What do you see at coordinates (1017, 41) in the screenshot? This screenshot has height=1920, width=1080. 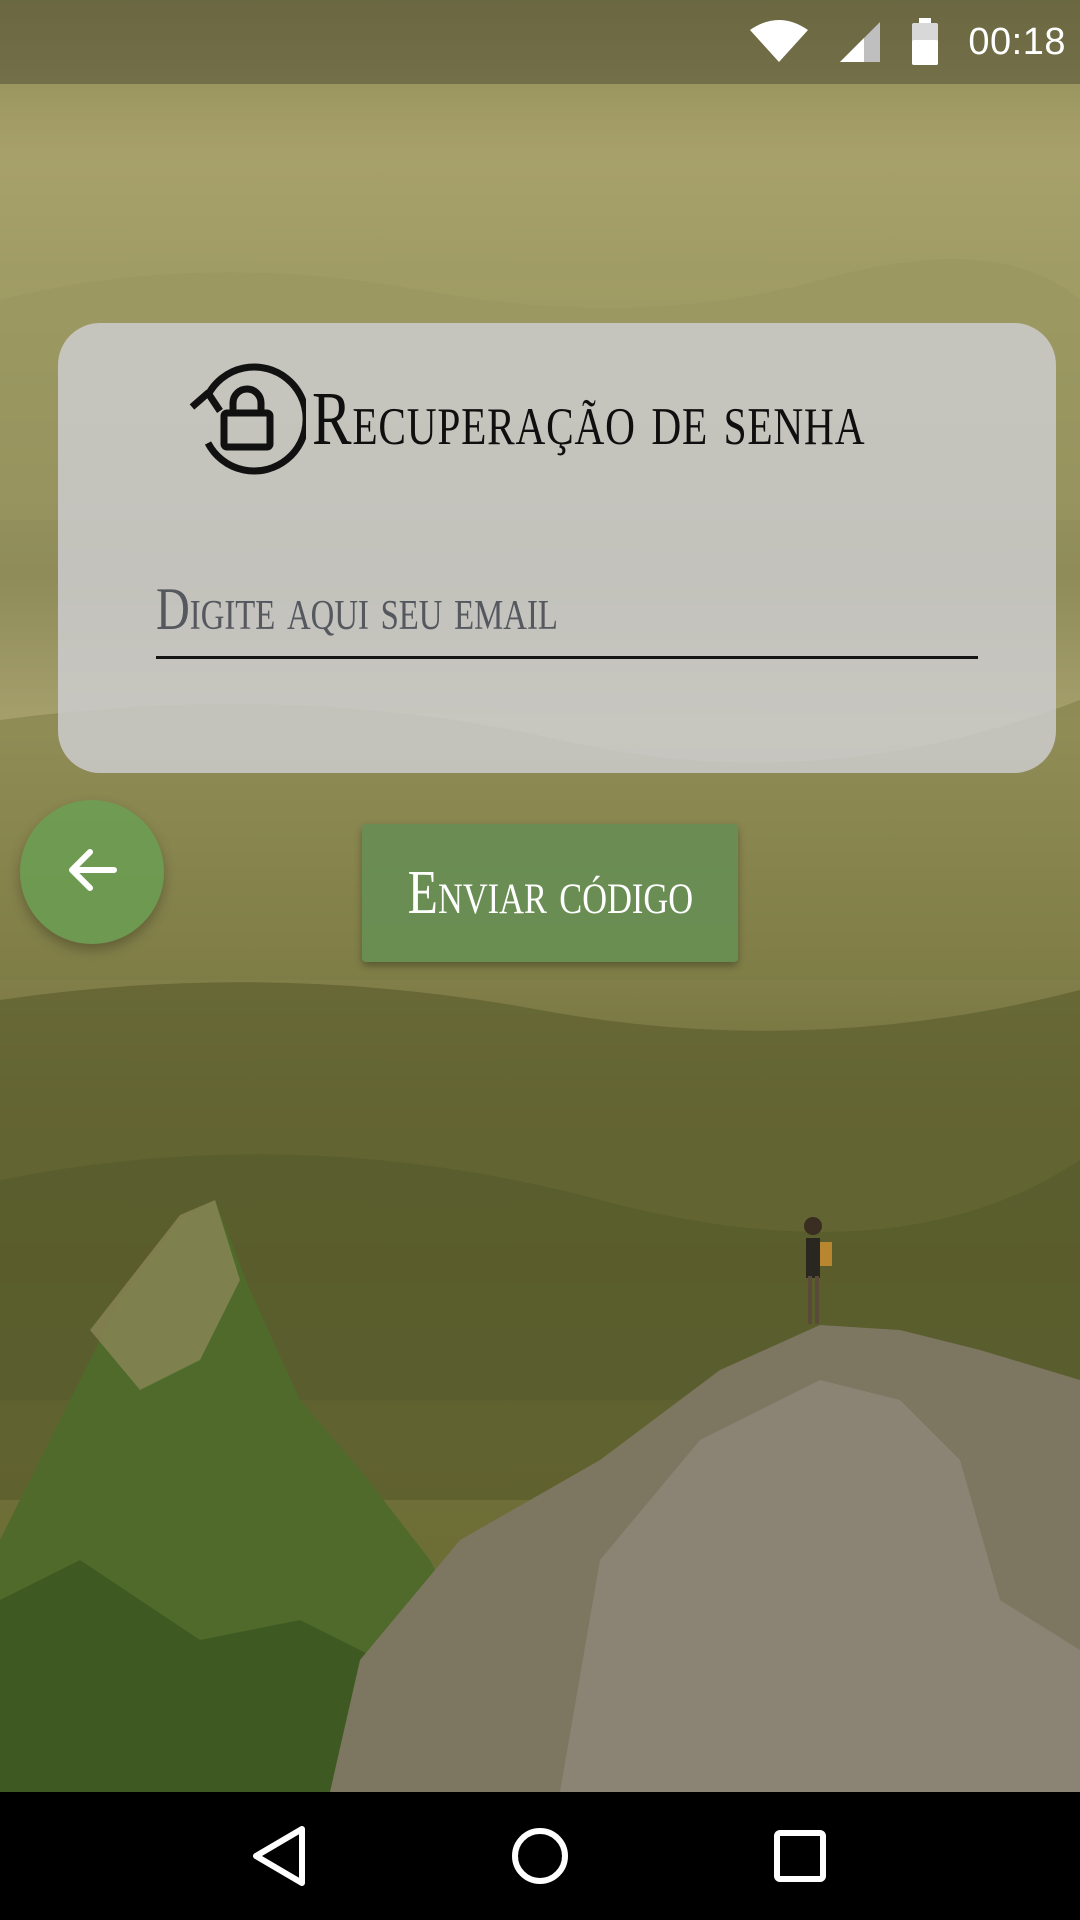 I see `status-time: 00:18` at bounding box center [1017, 41].